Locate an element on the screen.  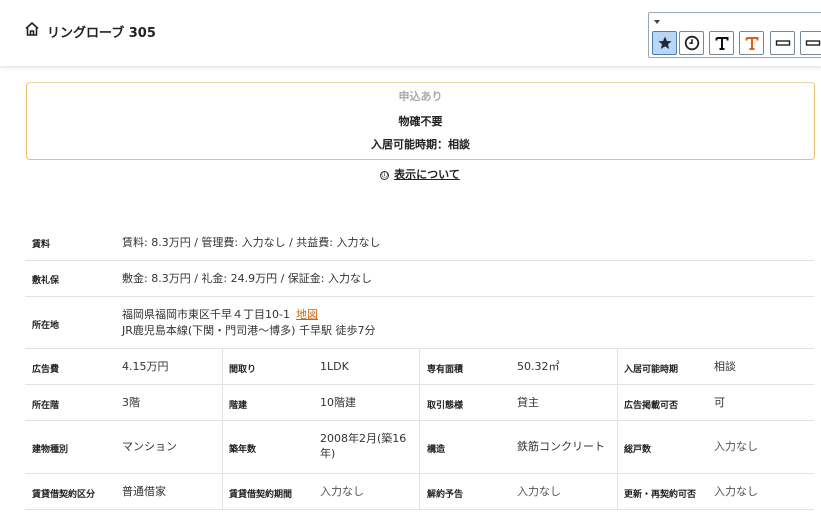
ad-permission-label: 広告掲載可否 is located at coordinates (651, 406).